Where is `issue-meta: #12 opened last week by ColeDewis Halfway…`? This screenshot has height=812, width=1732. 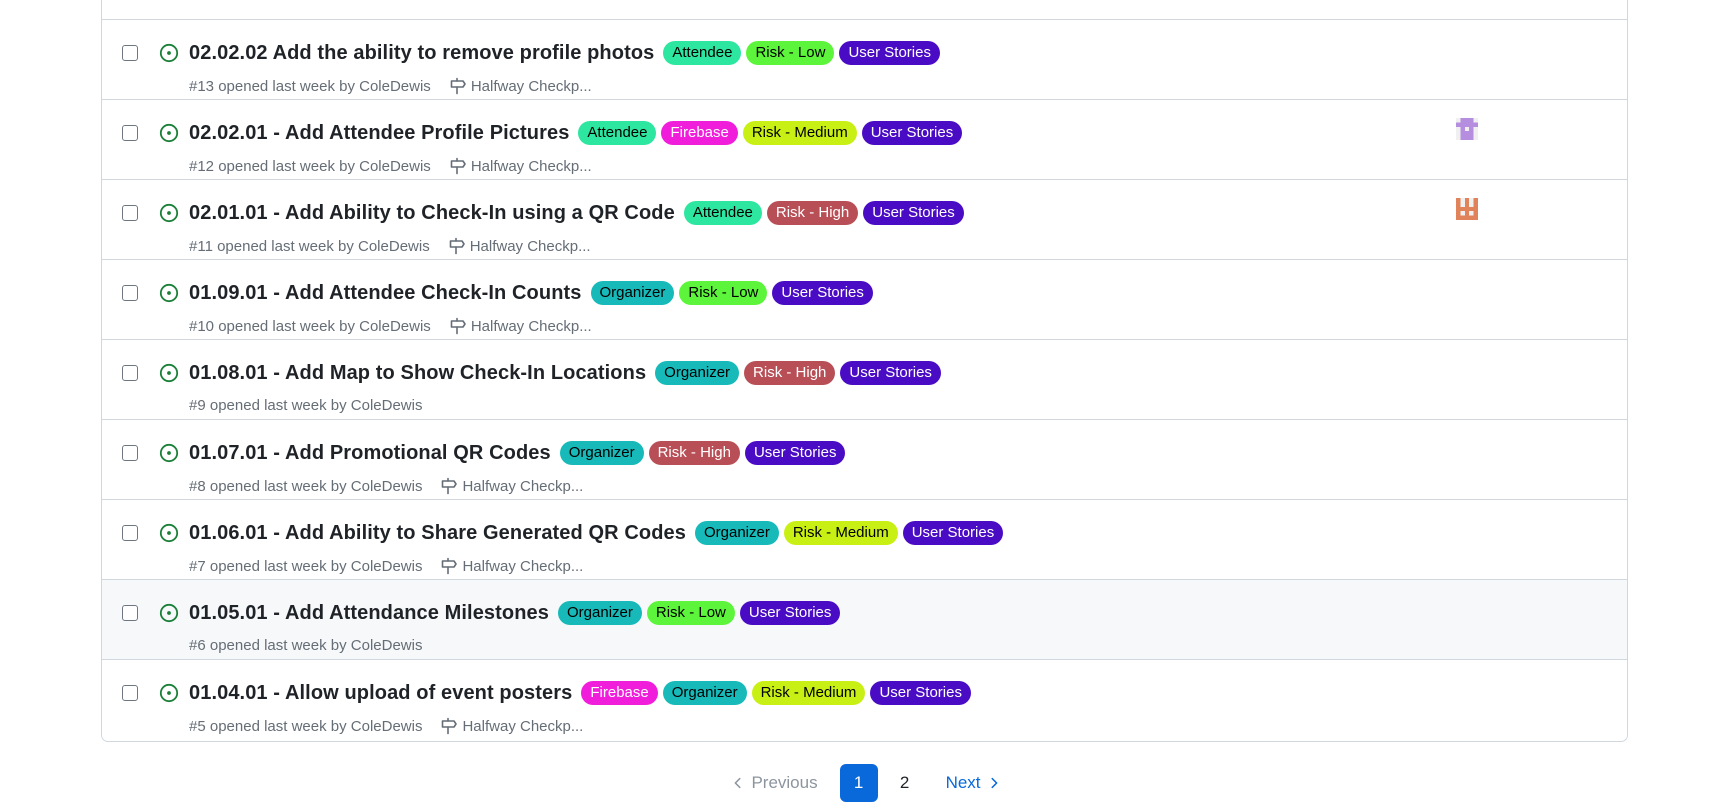 issue-meta: #12 opened last week by ColeDewis Halfway… is located at coordinates (390, 166).